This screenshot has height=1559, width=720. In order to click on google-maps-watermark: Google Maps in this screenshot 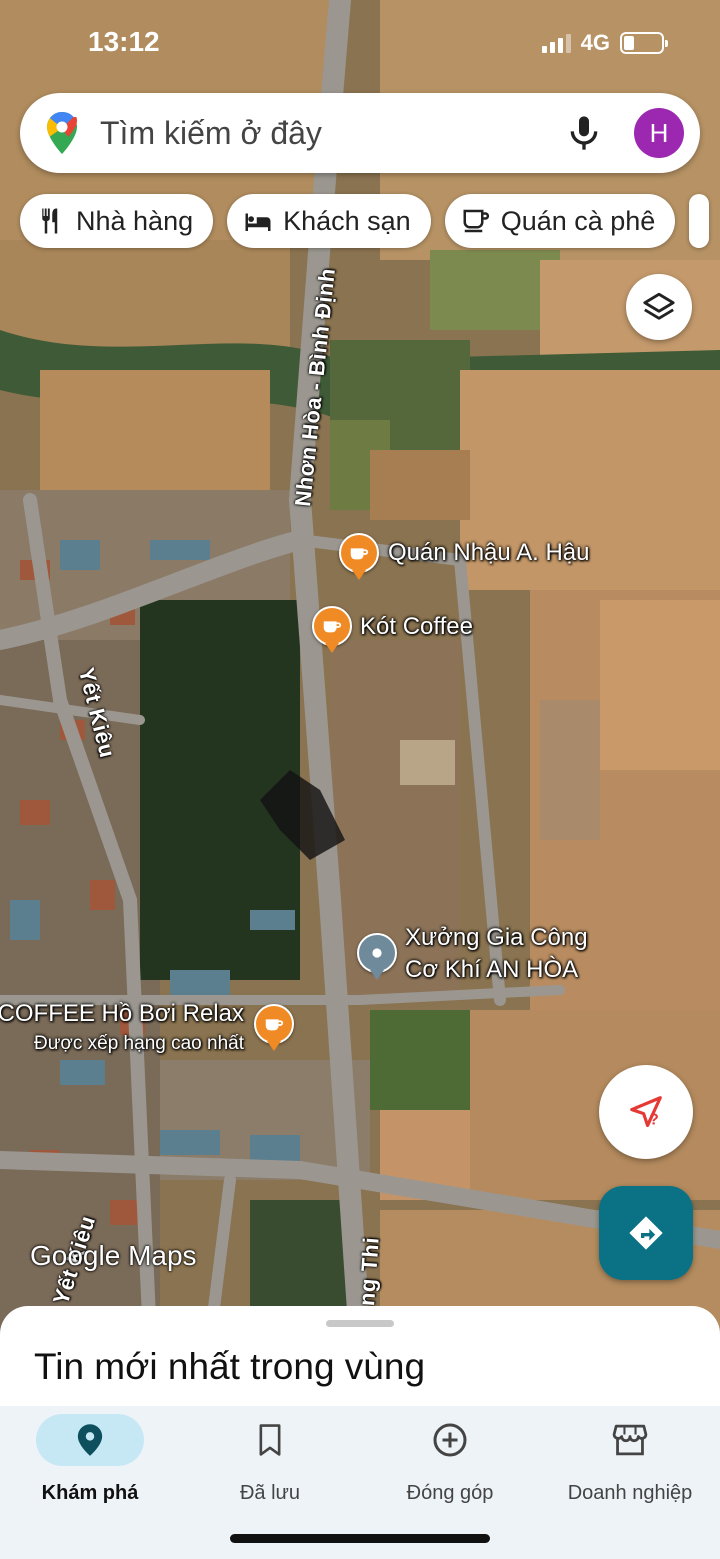, I will do `click(113, 1255)`.